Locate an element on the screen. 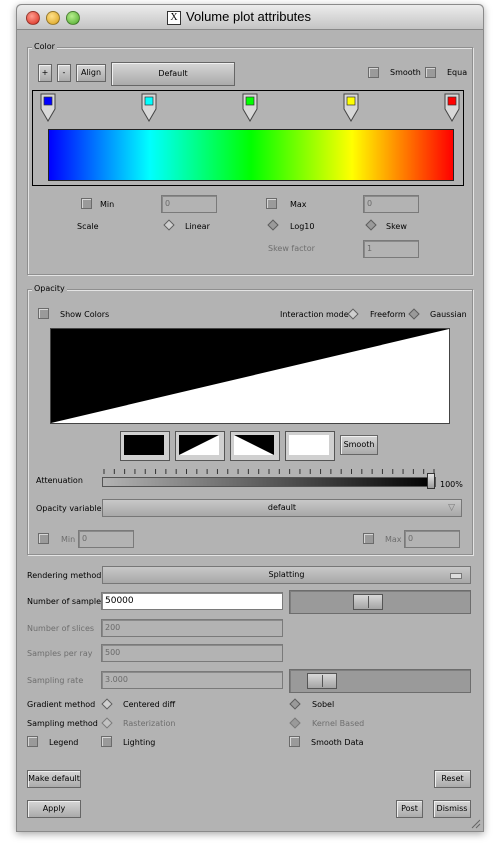  equal-label: Equa is located at coordinates (457, 72).